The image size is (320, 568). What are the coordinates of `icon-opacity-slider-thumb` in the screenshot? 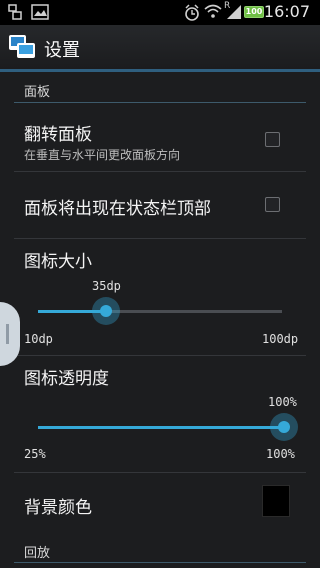 It's located at (284, 427).